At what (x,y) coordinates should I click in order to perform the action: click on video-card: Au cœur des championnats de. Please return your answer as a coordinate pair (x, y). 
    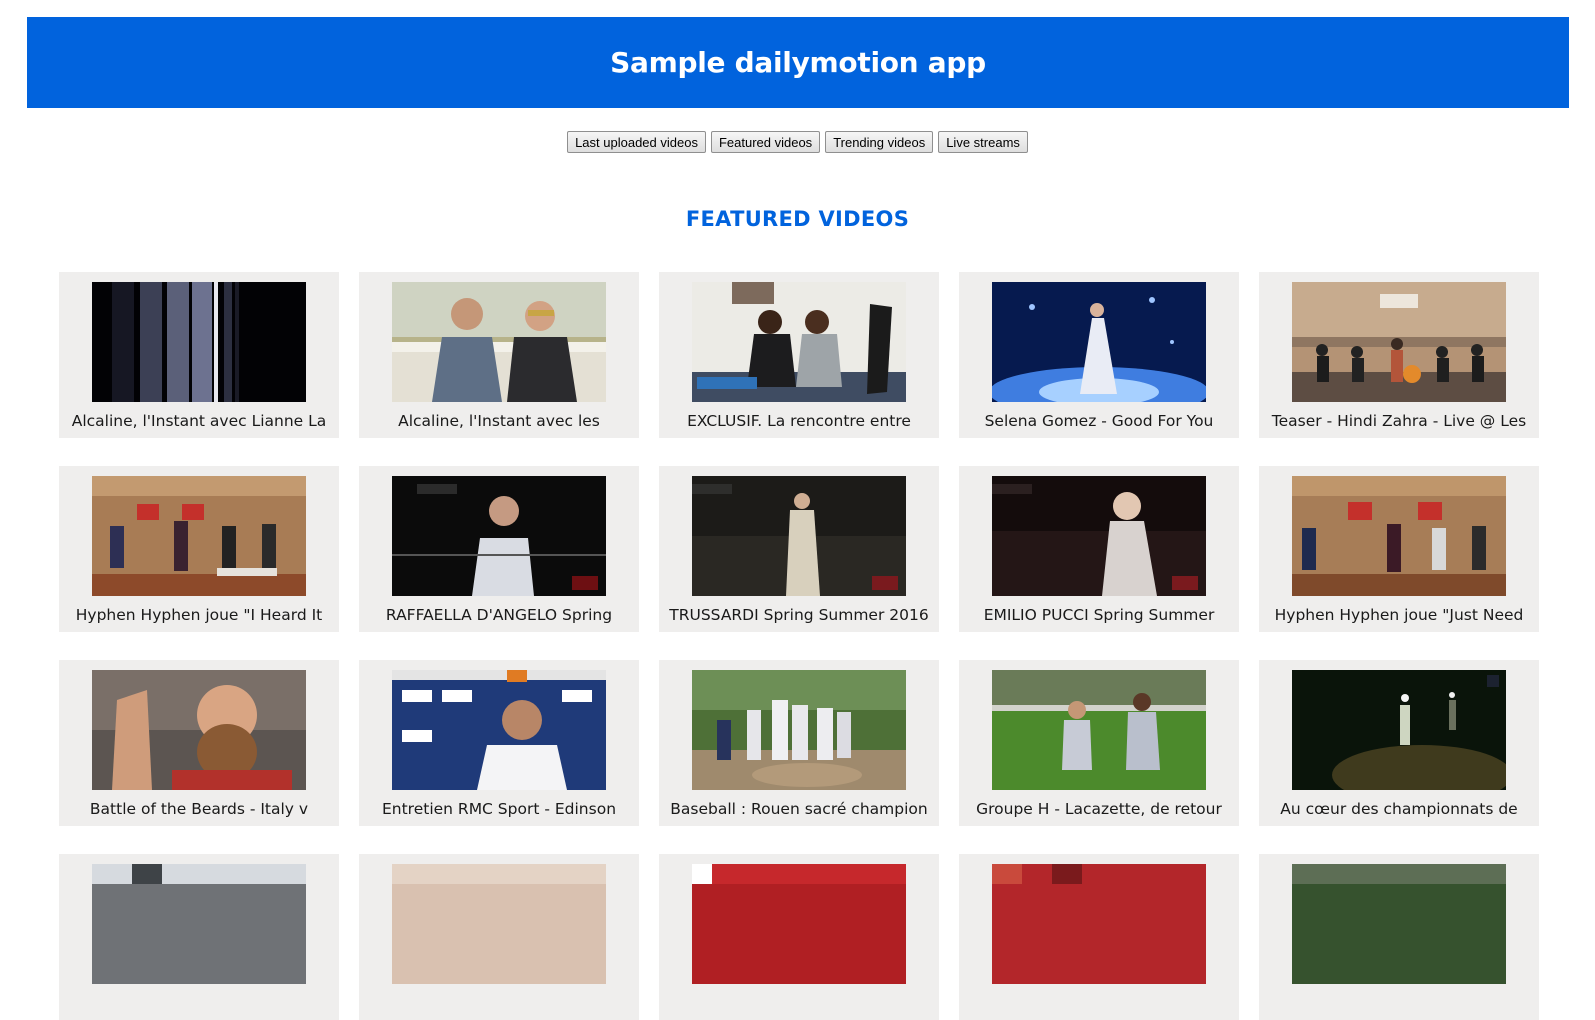
    Looking at the image, I should click on (1399, 743).